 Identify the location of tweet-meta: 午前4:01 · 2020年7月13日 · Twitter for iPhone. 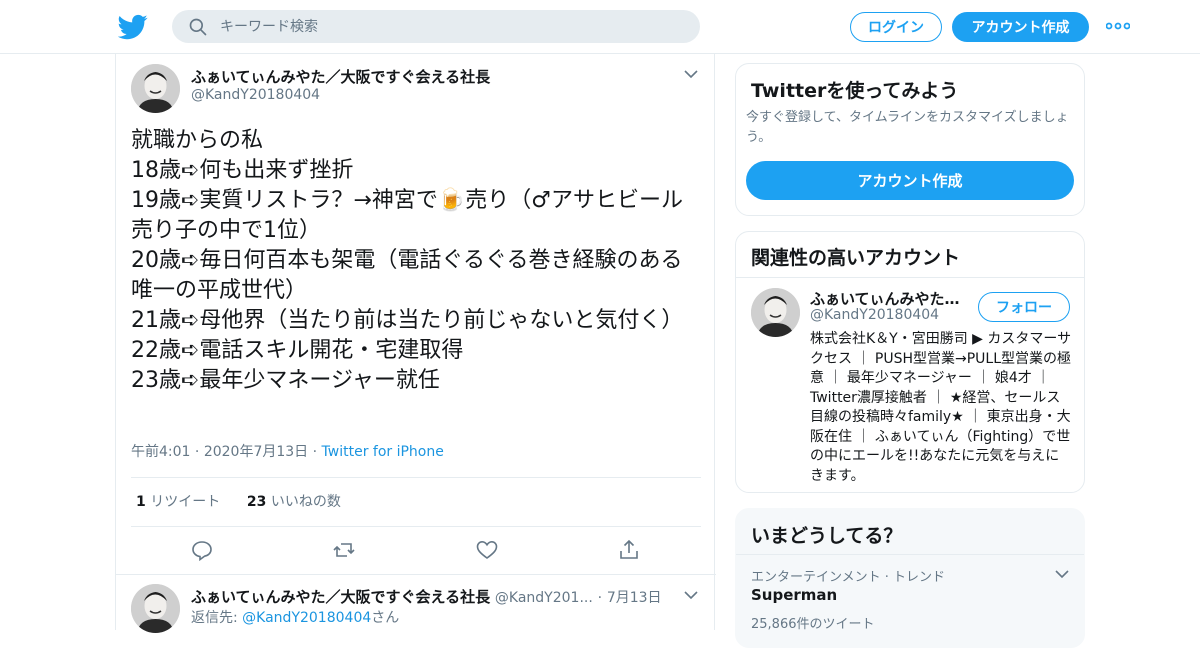
(287, 452).